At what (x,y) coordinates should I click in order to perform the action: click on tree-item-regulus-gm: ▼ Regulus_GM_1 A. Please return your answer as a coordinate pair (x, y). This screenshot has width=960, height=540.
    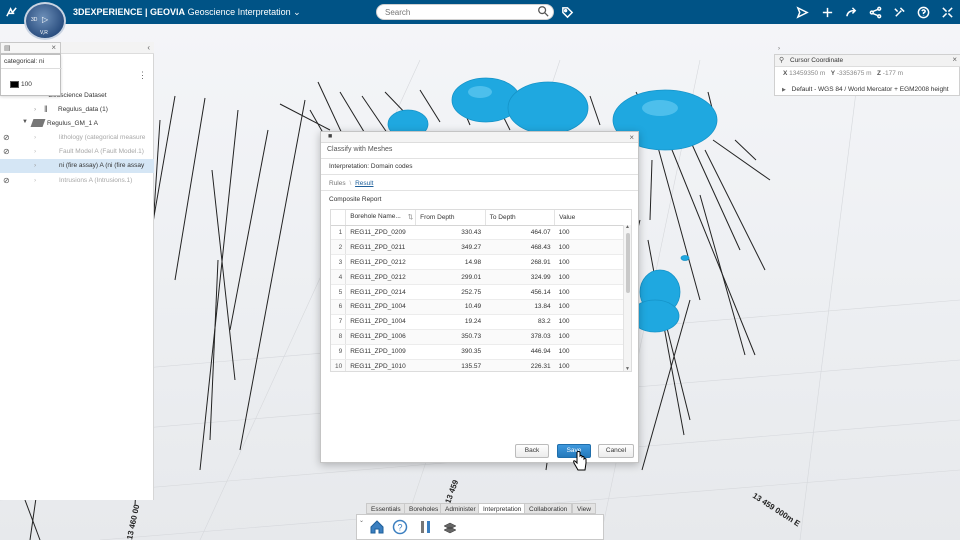
    Looking at the image, I should click on (77, 124).